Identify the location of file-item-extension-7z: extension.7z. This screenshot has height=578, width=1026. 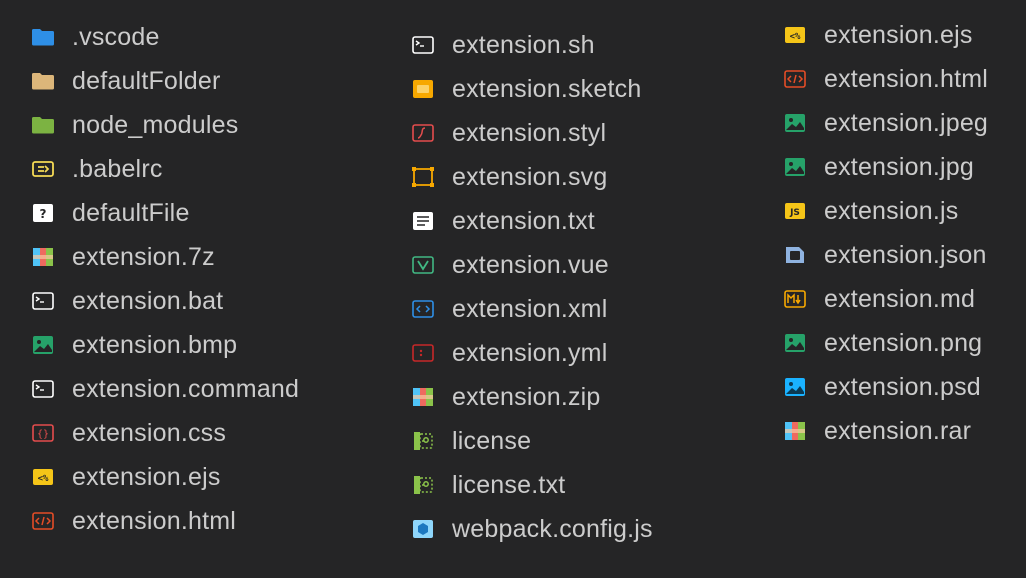
(165, 257).